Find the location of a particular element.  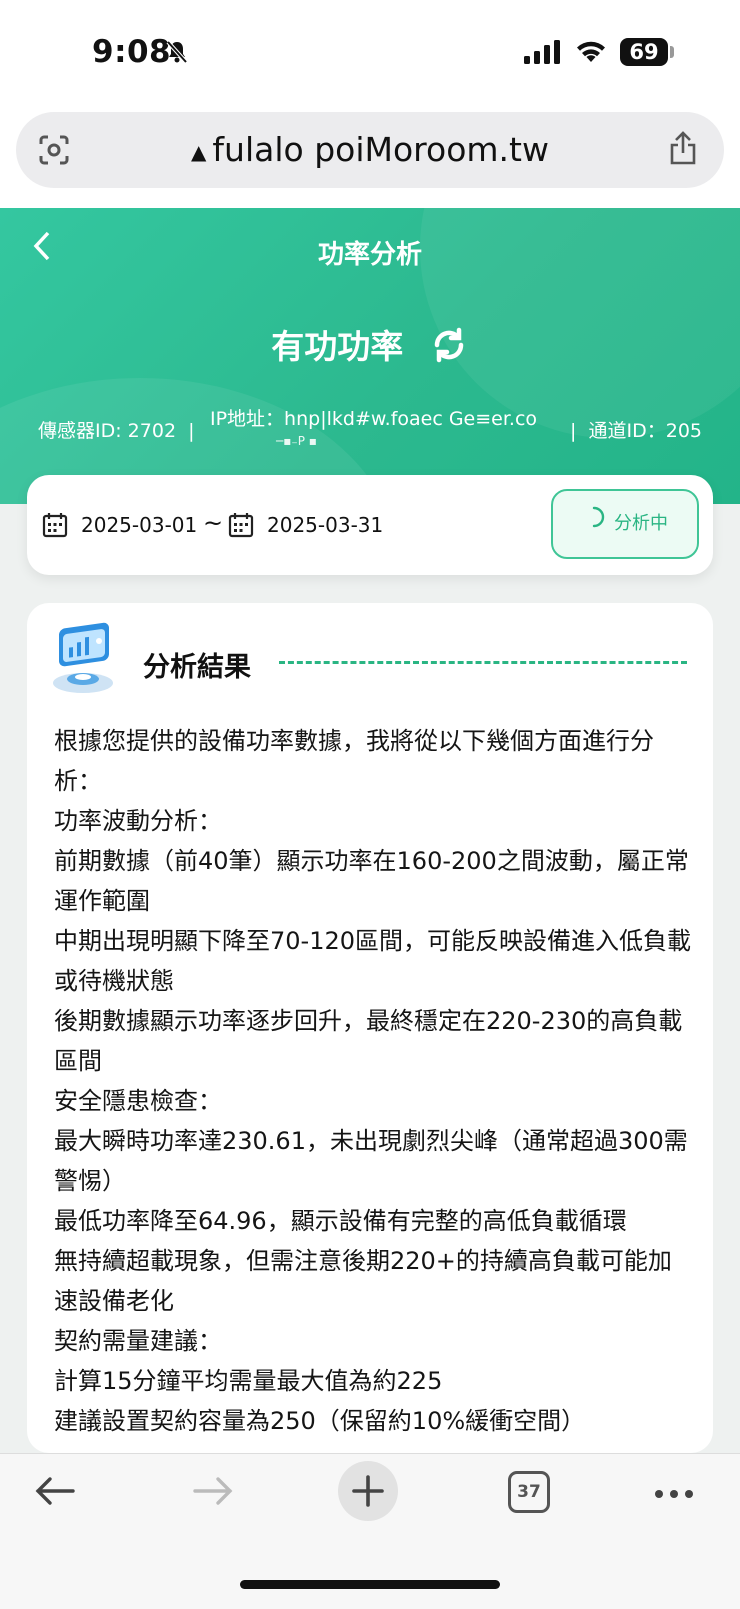

sensor-id: 傳感器ID: 2702 | is located at coordinates (116, 431).